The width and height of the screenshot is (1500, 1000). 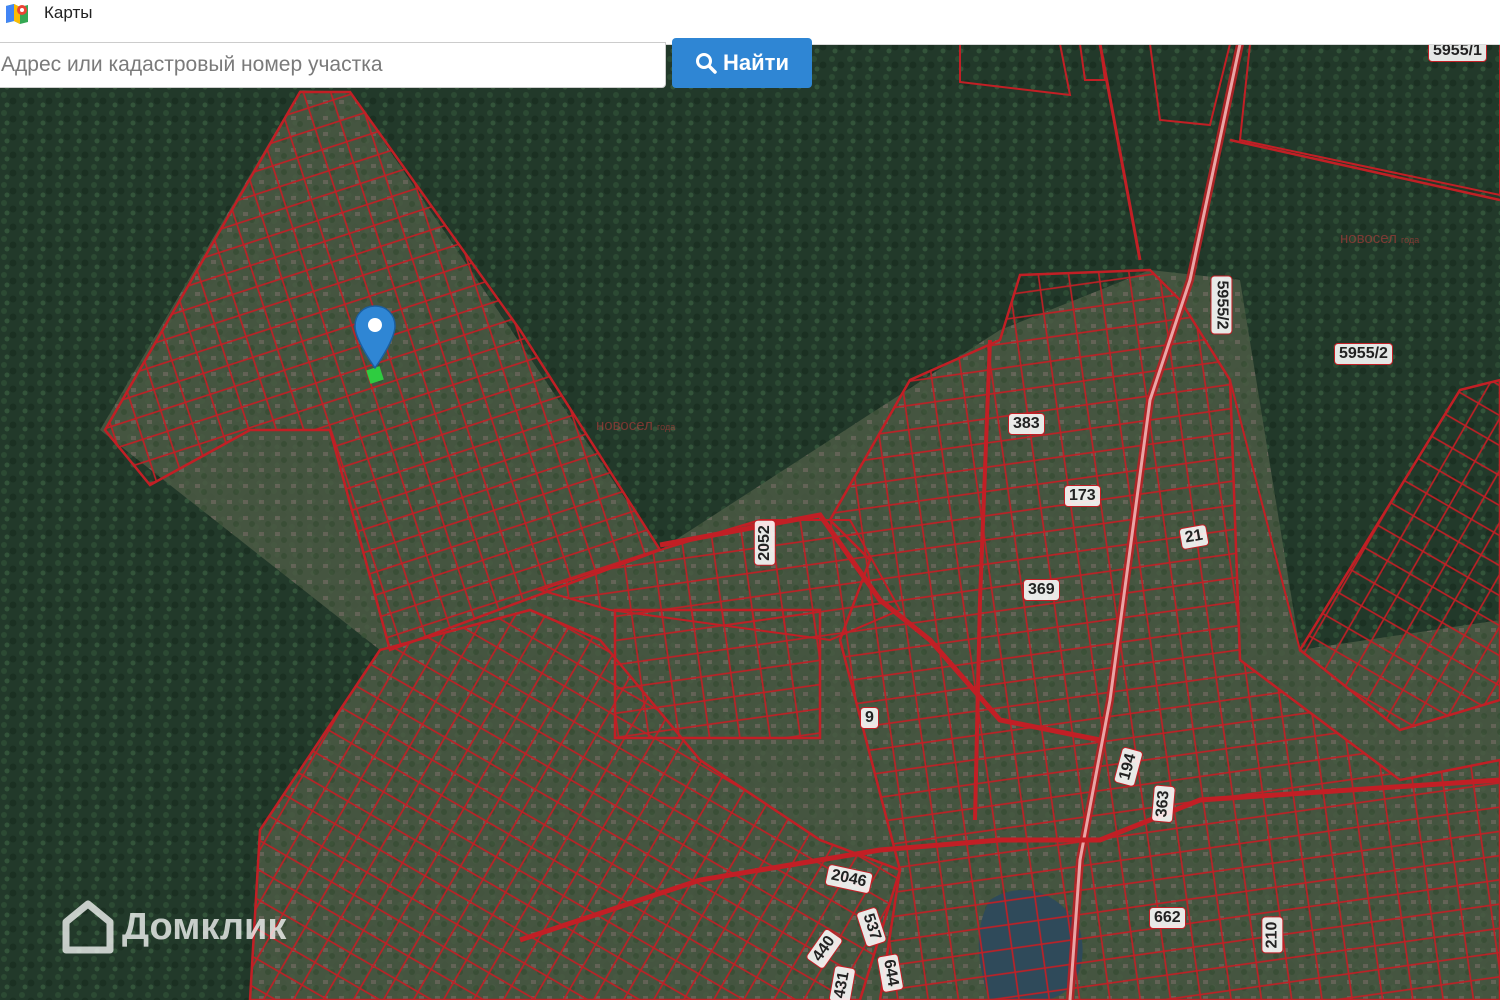 I want to click on brand-watermark: Домклик, so click(x=174, y=927).